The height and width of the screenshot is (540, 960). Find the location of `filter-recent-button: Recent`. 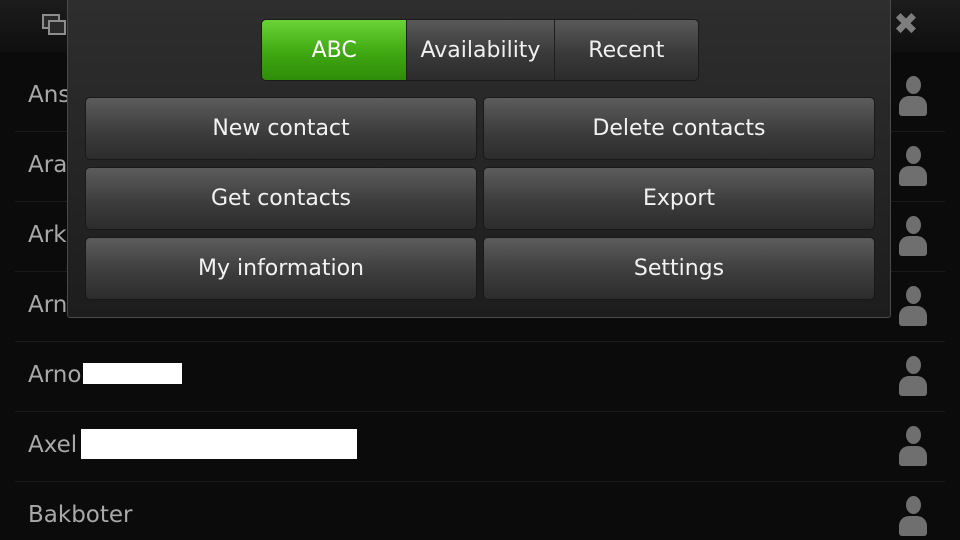

filter-recent-button: Recent is located at coordinates (625, 50).